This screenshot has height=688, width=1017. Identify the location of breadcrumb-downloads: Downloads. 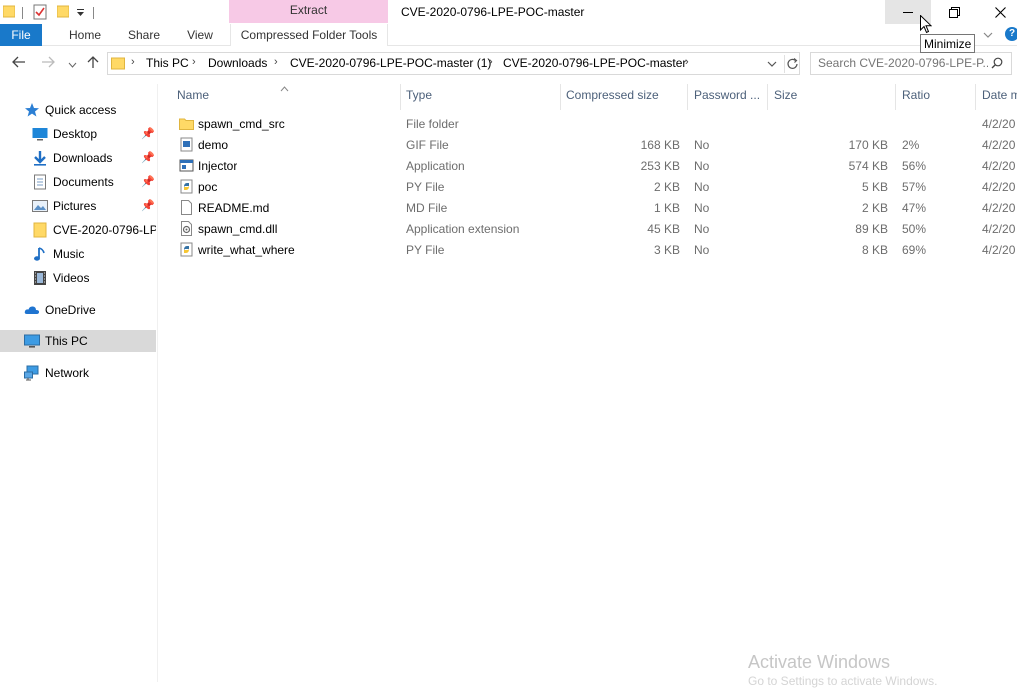
(237, 63).